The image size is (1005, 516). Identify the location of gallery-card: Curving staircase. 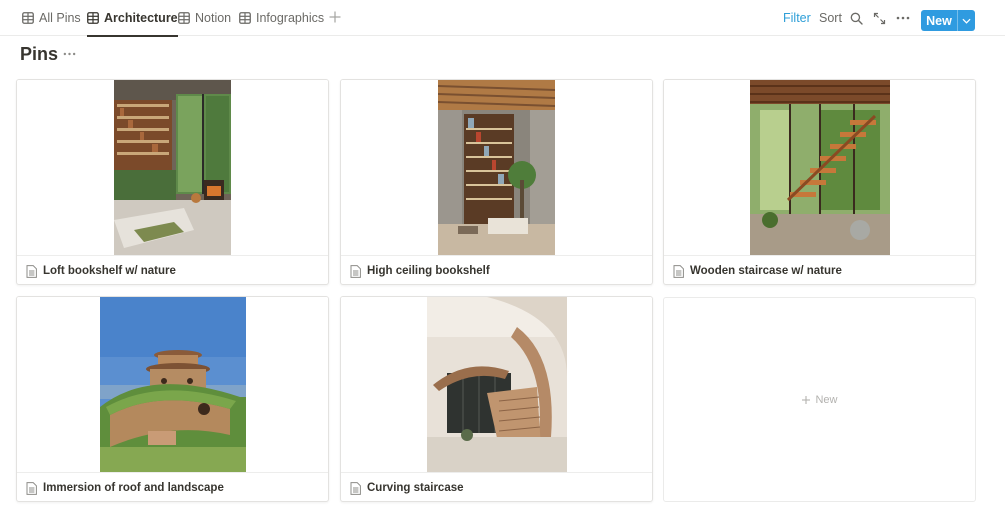
(496, 399).